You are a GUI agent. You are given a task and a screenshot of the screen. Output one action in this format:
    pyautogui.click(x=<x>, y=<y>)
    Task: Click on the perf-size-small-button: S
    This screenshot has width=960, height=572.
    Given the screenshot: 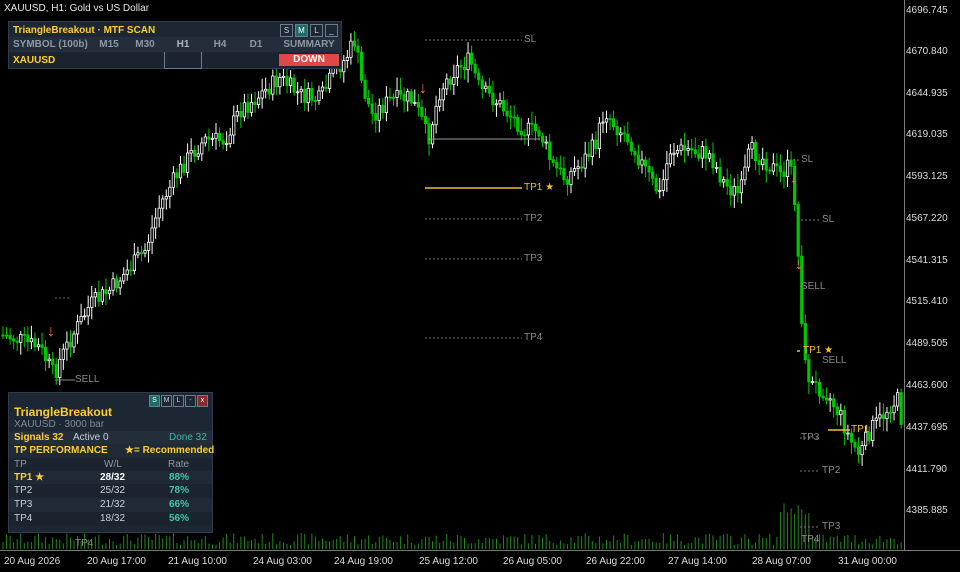 What is the action you would take?
    pyautogui.click(x=154, y=401)
    